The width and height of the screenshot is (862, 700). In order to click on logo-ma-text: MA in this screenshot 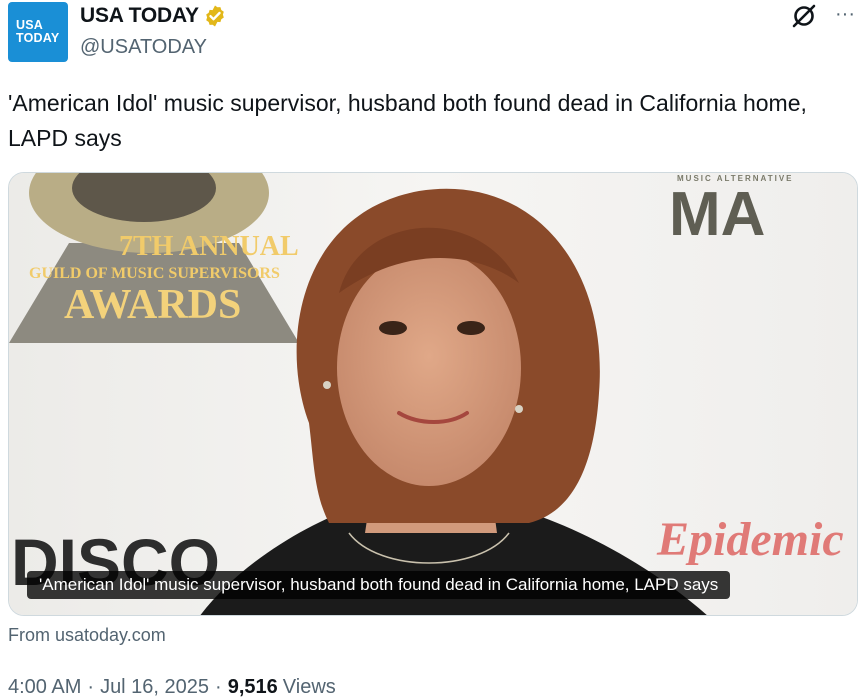, I will do `click(717, 214)`.